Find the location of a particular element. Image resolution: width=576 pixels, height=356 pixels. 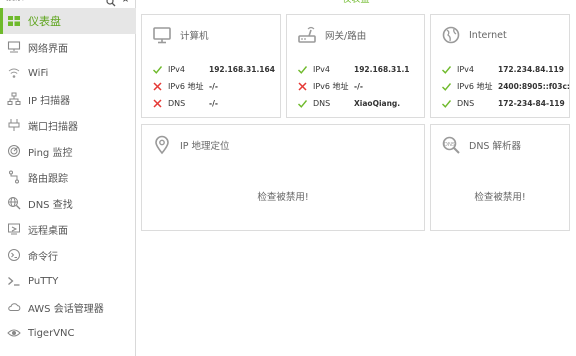

sidebar-item-aws-session-manager: AWS 会话管理器 is located at coordinates (68, 307).